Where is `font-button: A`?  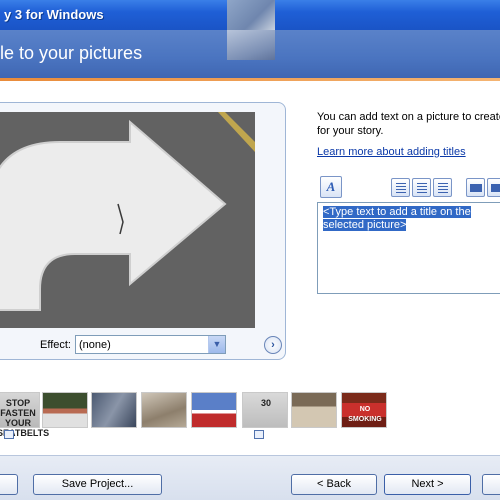 font-button: A is located at coordinates (331, 187).